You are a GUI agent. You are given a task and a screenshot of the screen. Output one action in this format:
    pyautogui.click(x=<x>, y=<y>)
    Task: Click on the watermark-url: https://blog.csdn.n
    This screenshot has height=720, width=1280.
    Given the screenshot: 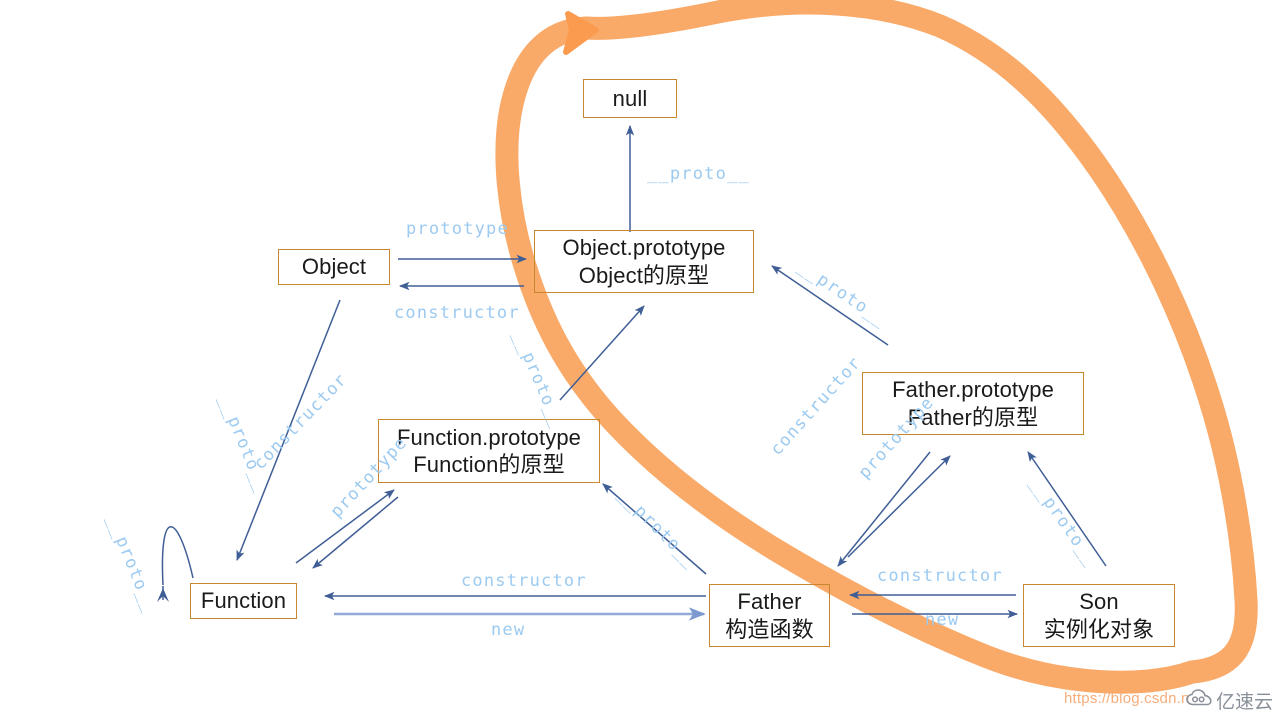 What is the action you would take?
    pyautogui.click(x=1127, y=698)
    